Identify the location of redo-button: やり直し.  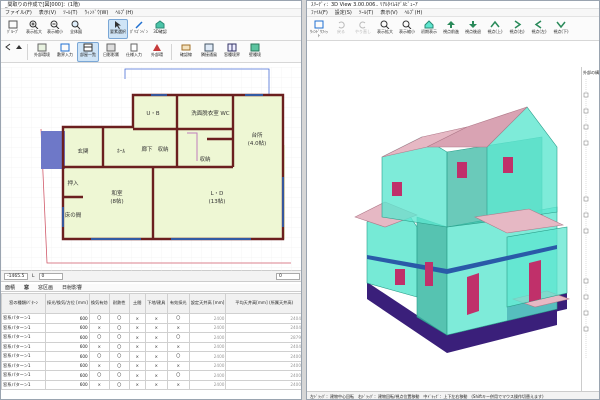
(363, 29).